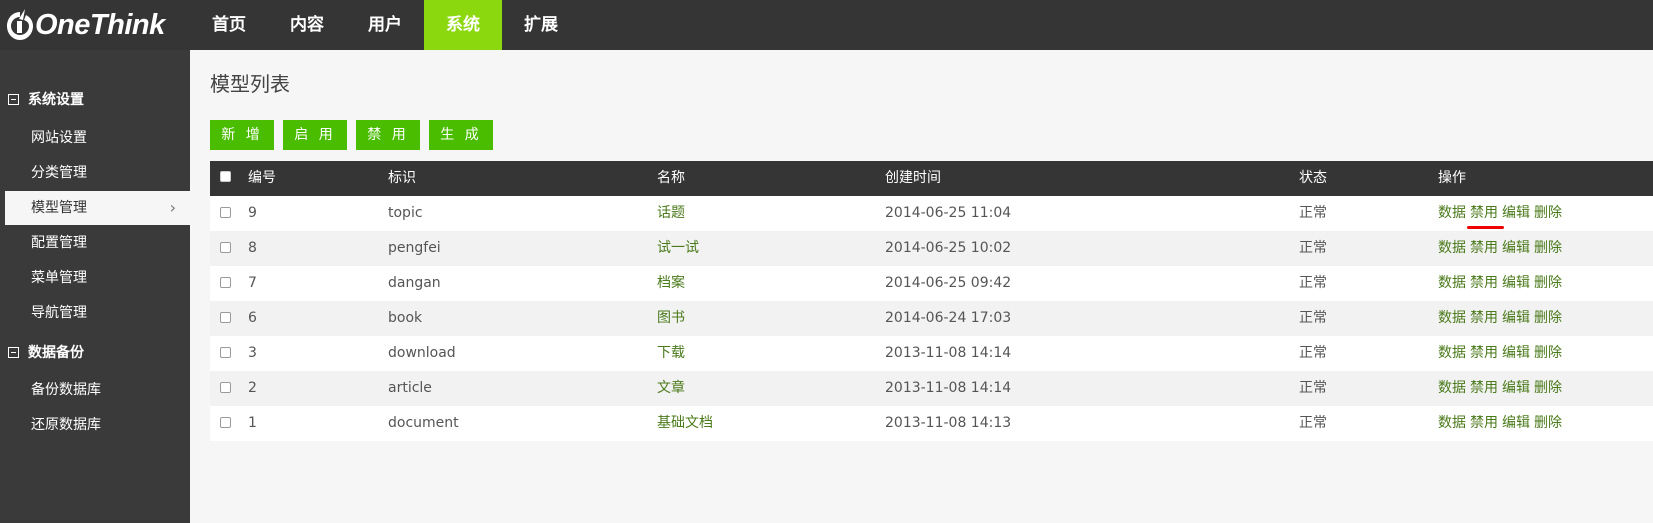 This screenshot has width=1653, height=523. Describe the element at coordinates (671, 388) in the screenshot. I see `row-name-link: 文章` at that location.